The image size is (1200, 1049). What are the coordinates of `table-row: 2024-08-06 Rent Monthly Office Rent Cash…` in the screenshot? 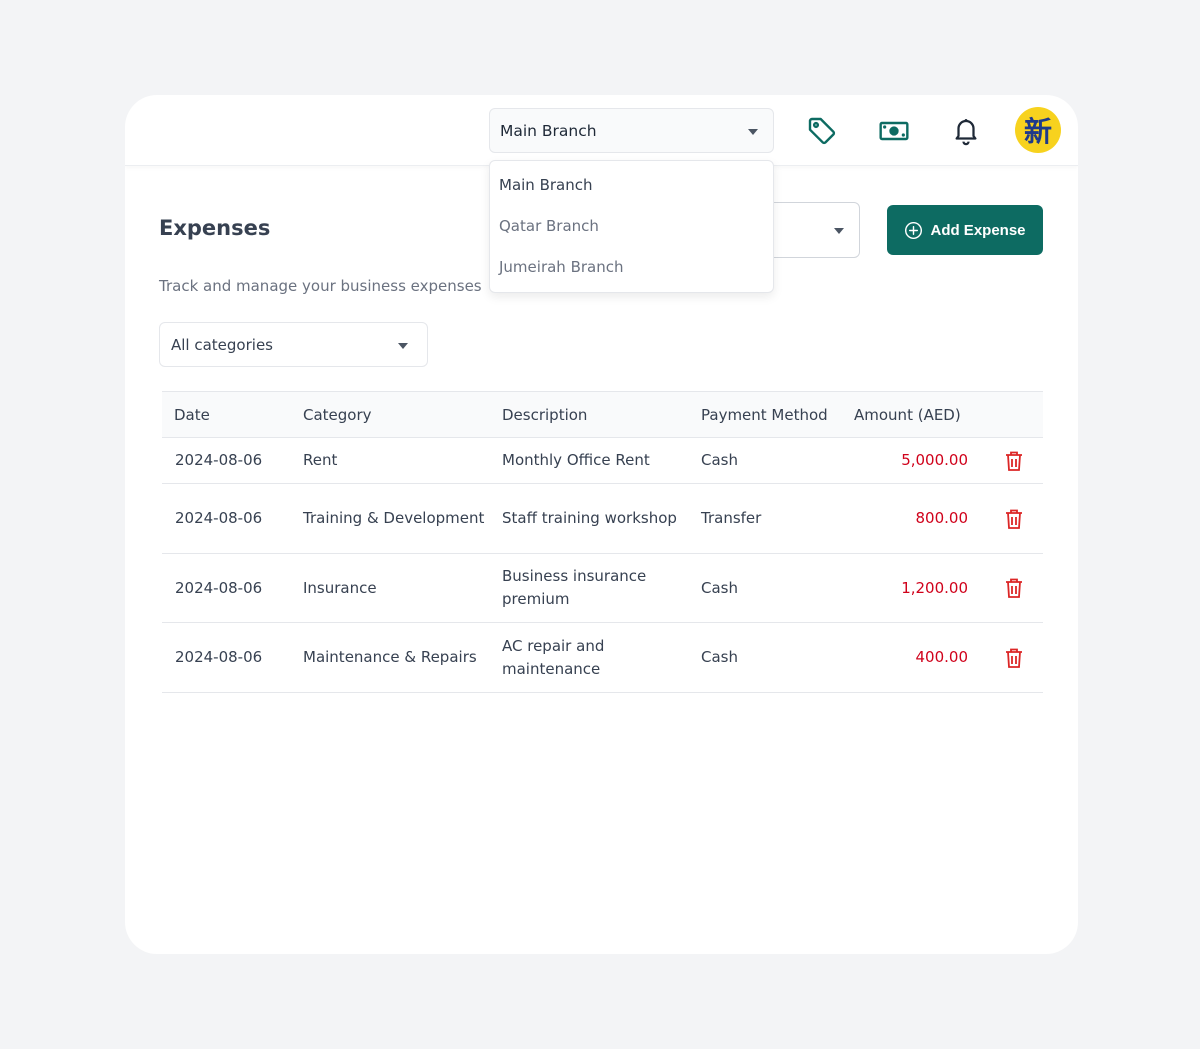 It's located at (602, 461).